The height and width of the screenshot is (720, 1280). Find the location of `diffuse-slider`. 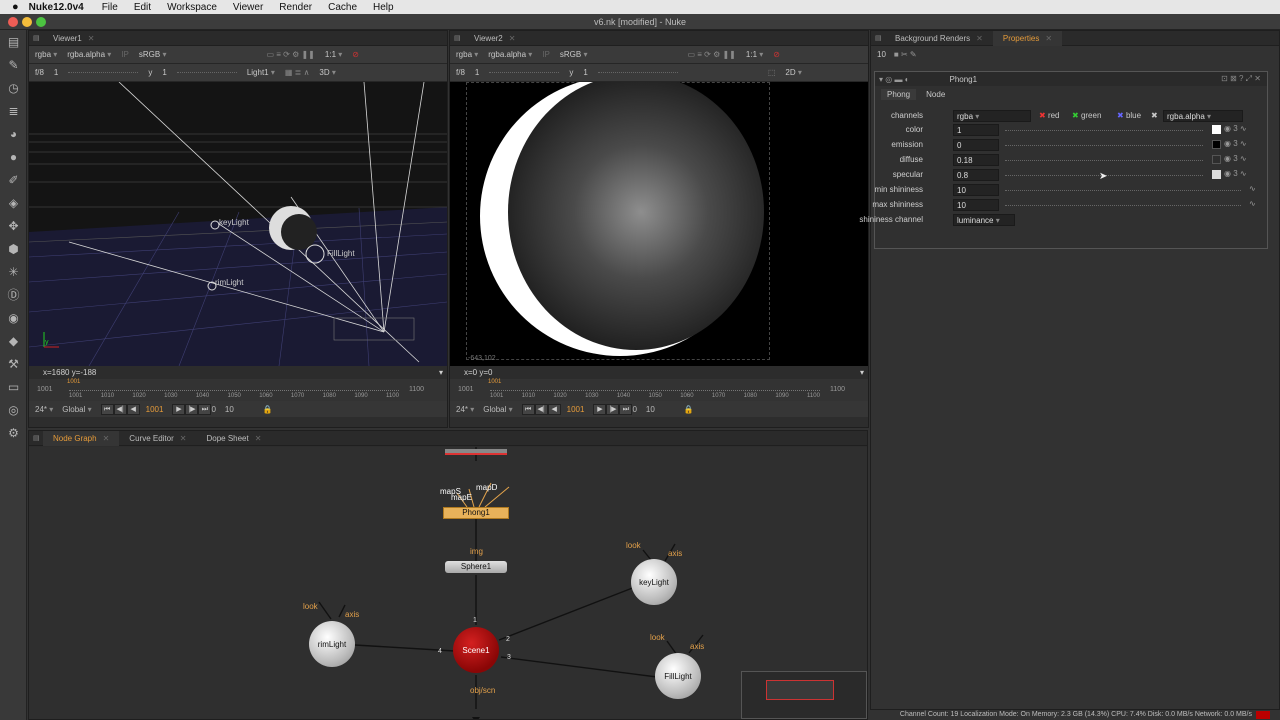

diffuse-slider is located at coordinates (1104, 160).